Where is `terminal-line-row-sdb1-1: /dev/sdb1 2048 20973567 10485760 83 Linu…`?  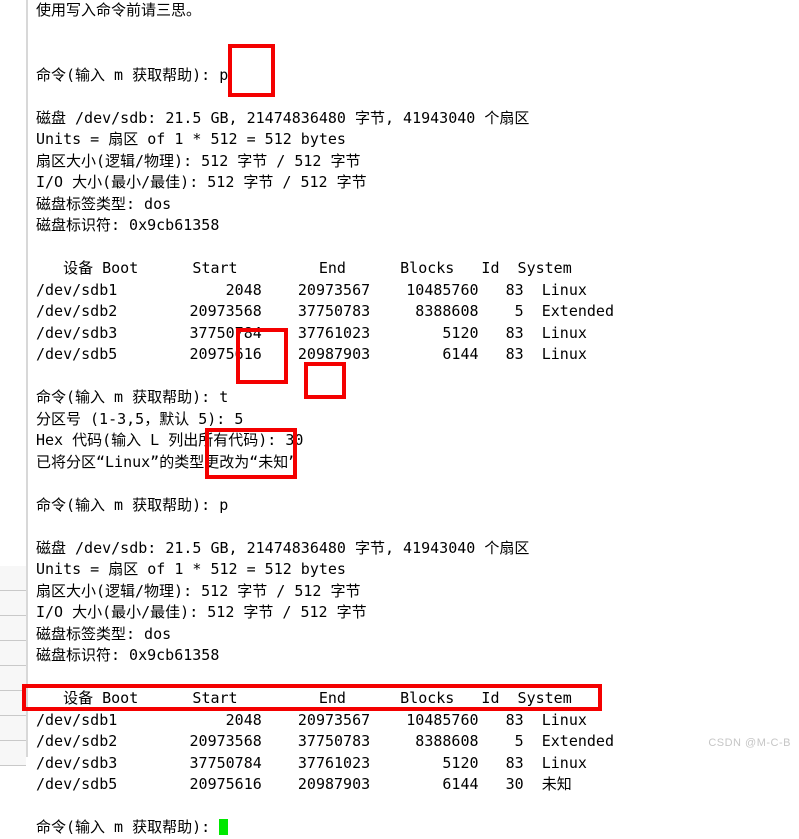 terminal-line-row-sdb1-1: /dev/sdb1 2048 20973567 10485760 83 Linu… is located at coordinates (311, 289).